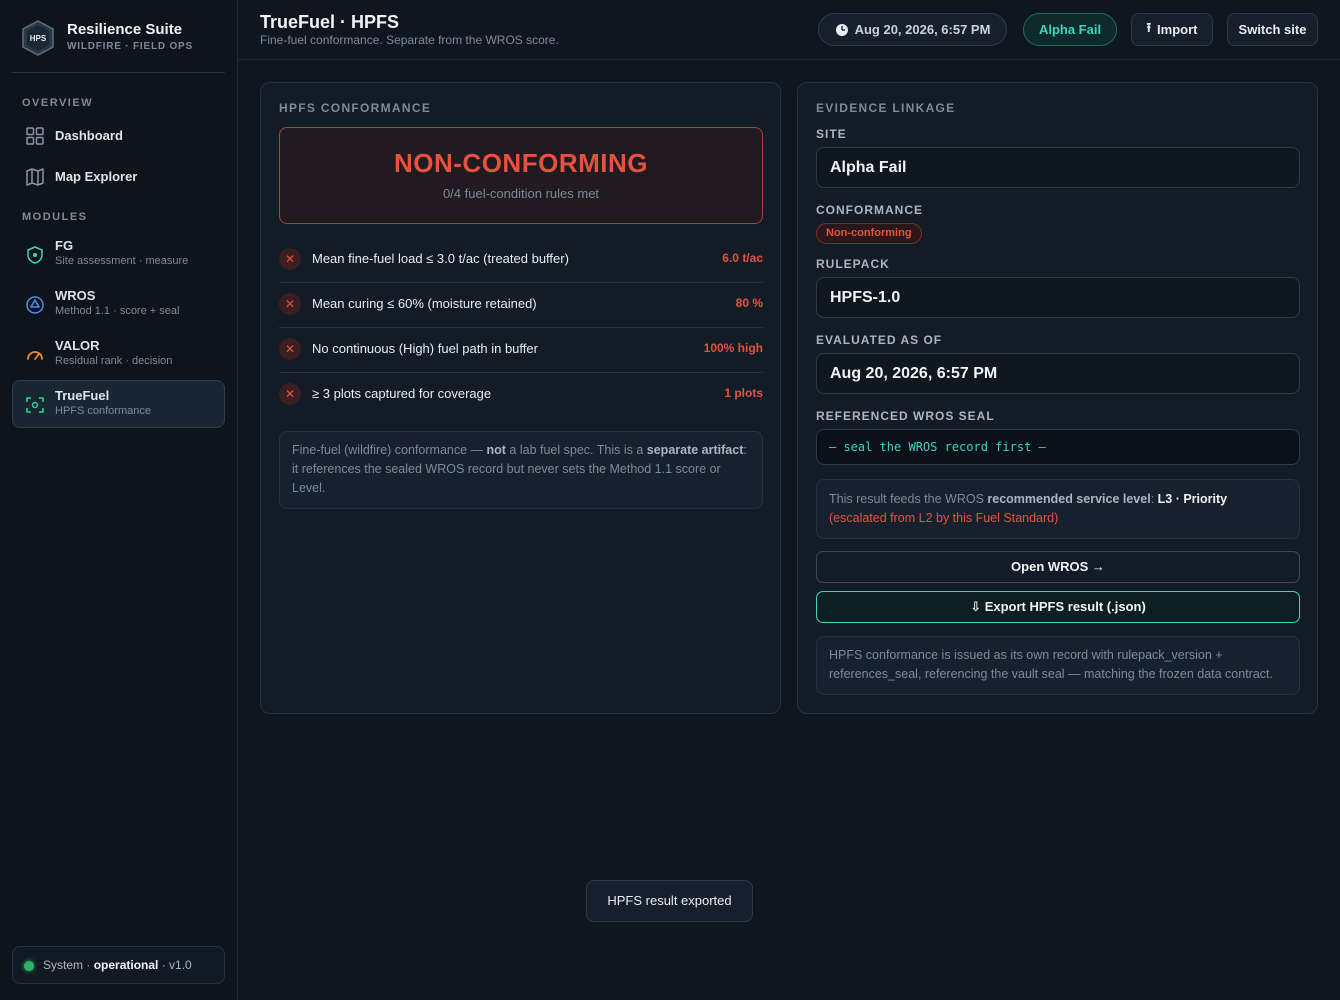 The height and width of the screenshot is (1000, 1340). I want to click on sidebar-item-label: VALOR, so click(77, 345).